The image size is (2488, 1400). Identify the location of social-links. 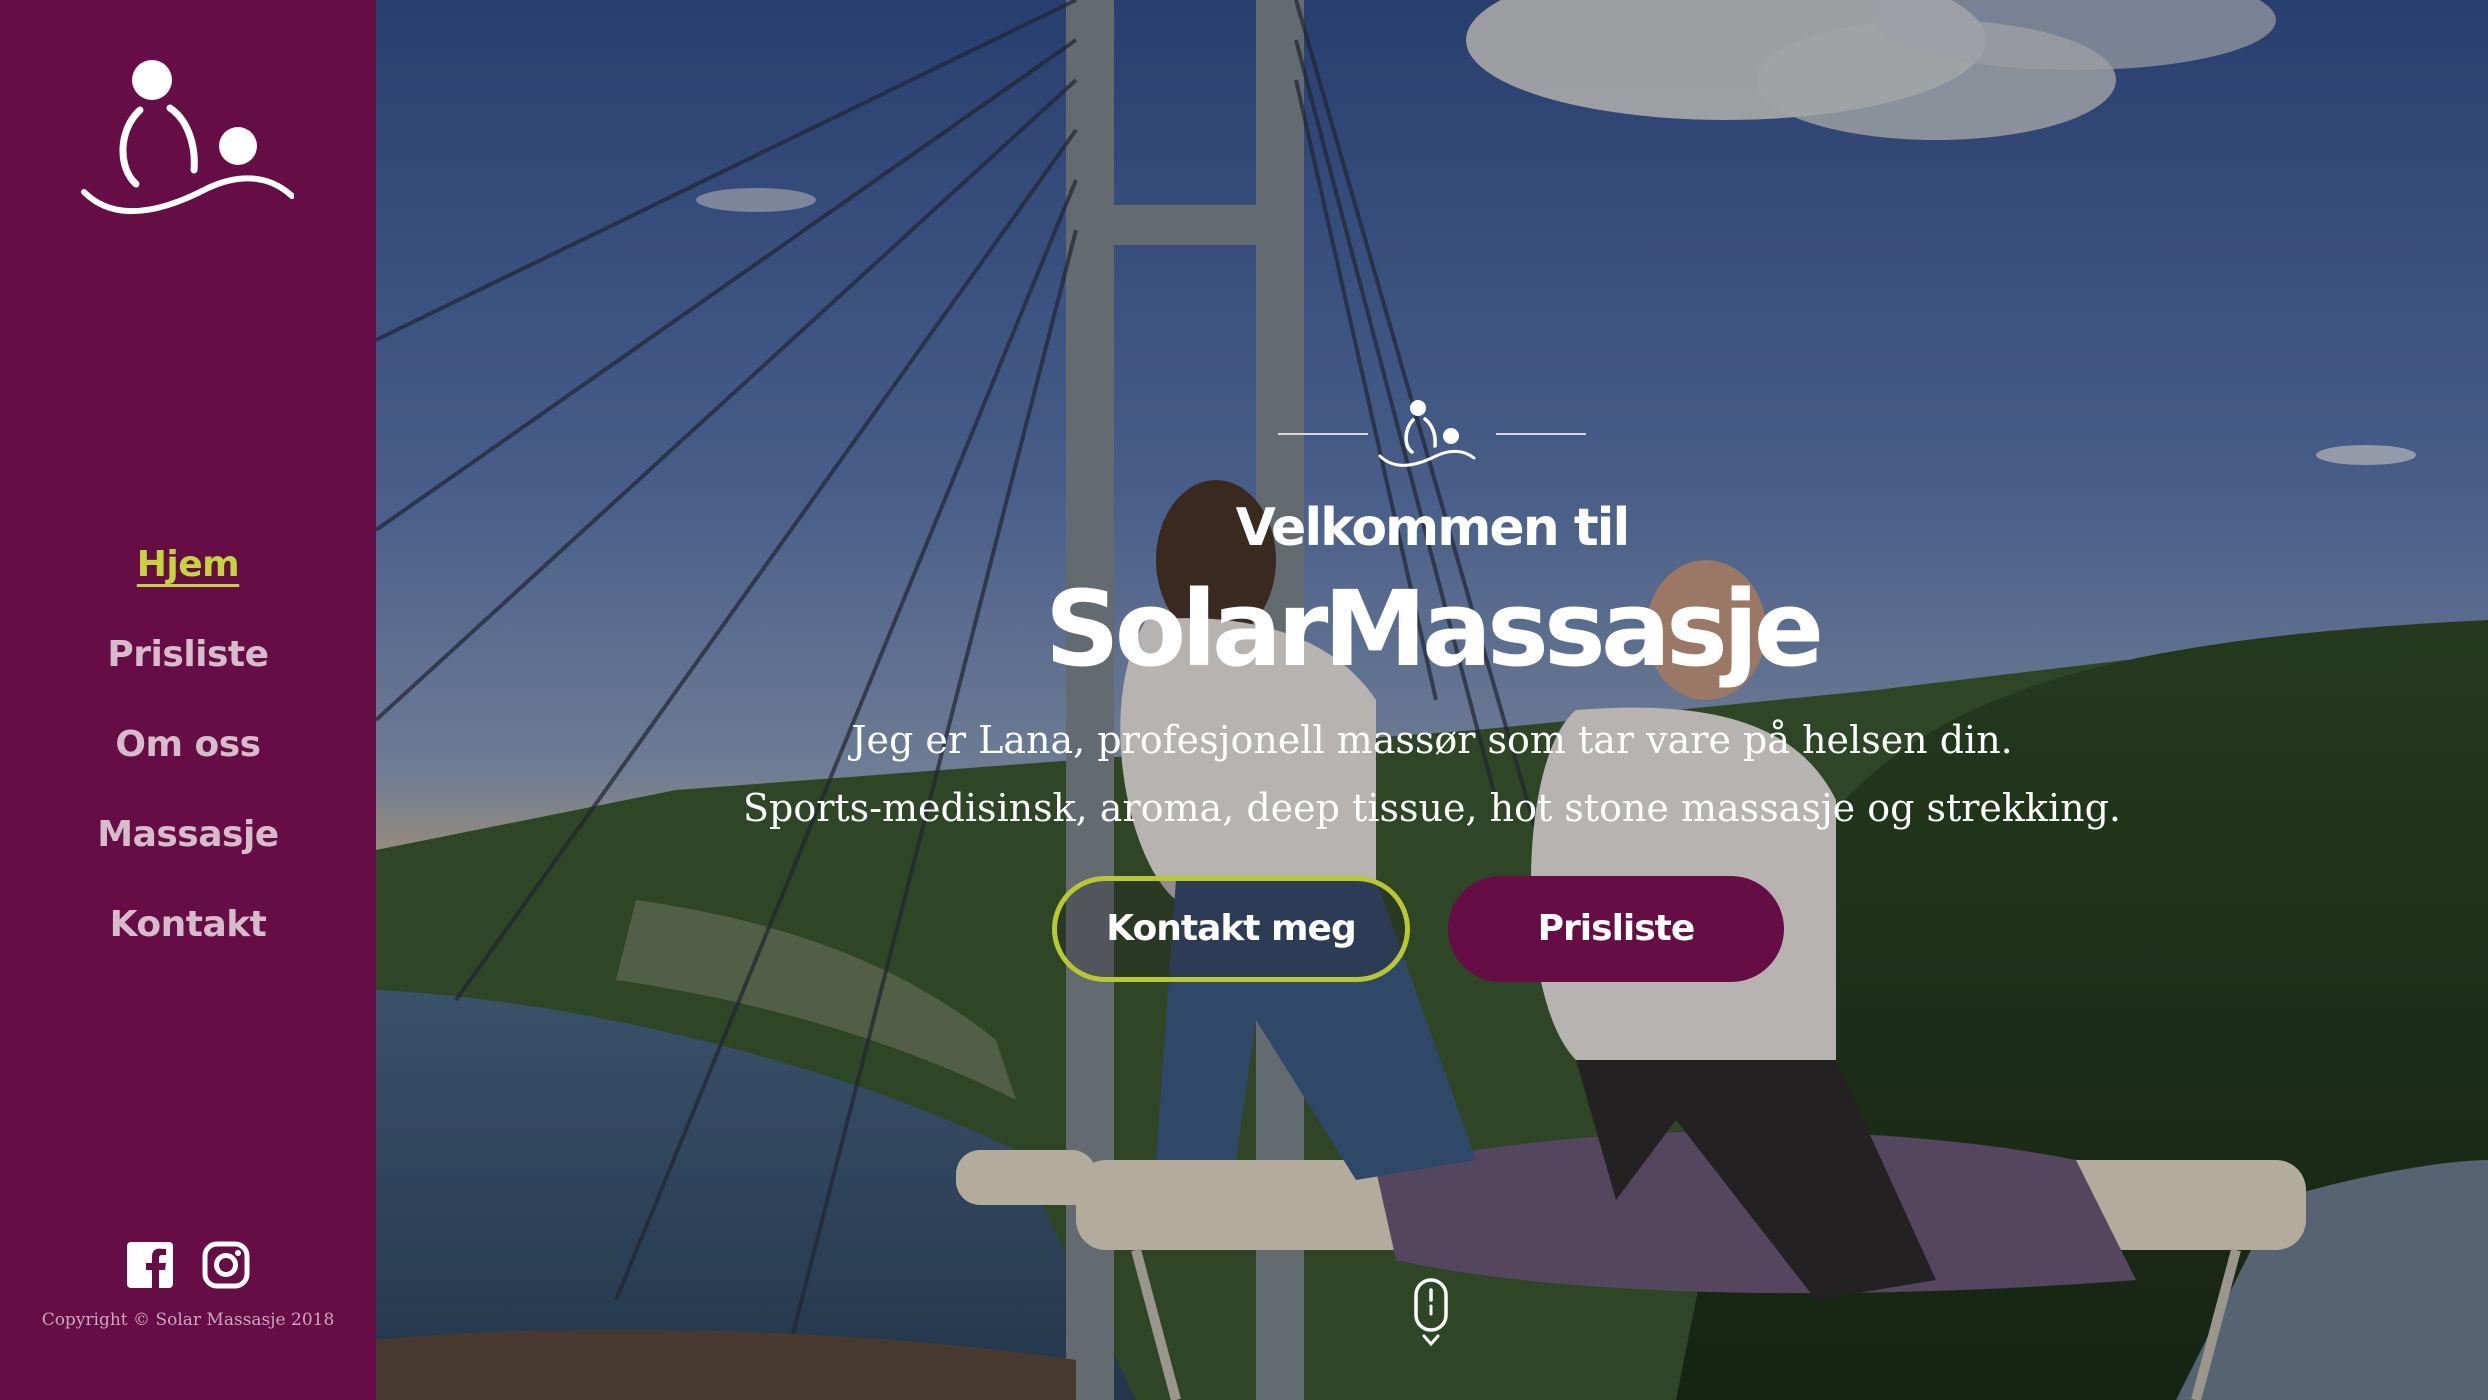
(188, 1265).